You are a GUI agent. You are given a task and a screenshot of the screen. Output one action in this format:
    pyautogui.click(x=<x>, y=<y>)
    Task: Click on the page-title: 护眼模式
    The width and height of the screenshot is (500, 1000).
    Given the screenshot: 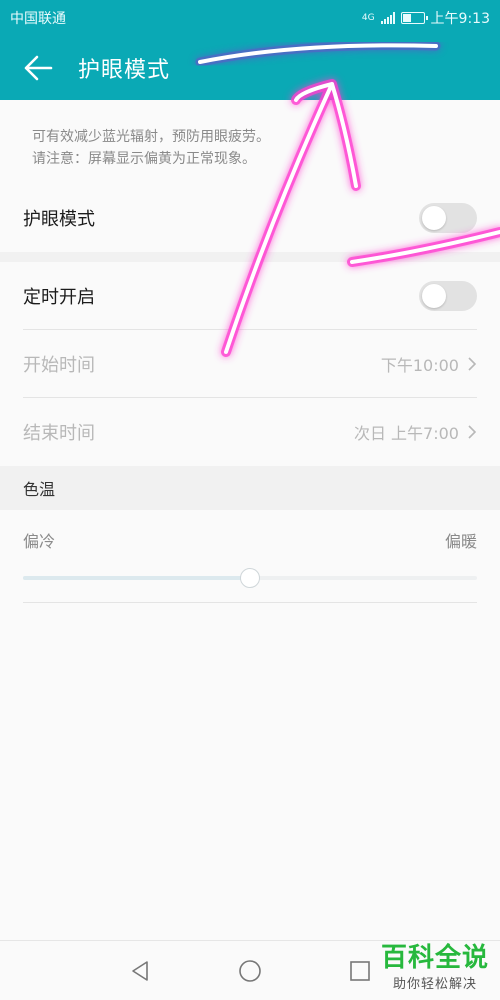 What is the action you would take?
    pyautogui.click(x=124, y=70)
    